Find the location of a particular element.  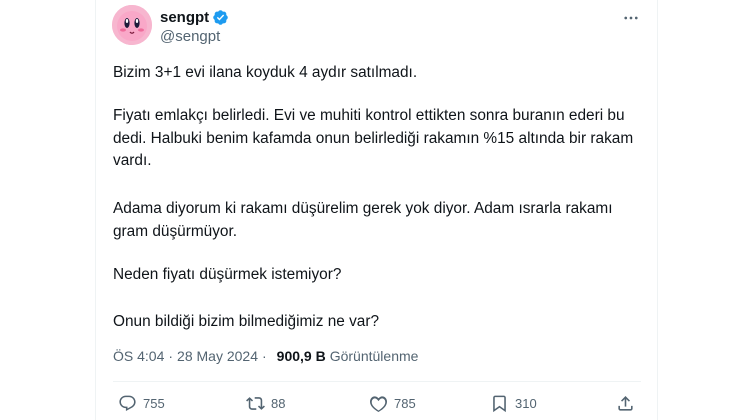

avatar is located at coordinates (132, 25).